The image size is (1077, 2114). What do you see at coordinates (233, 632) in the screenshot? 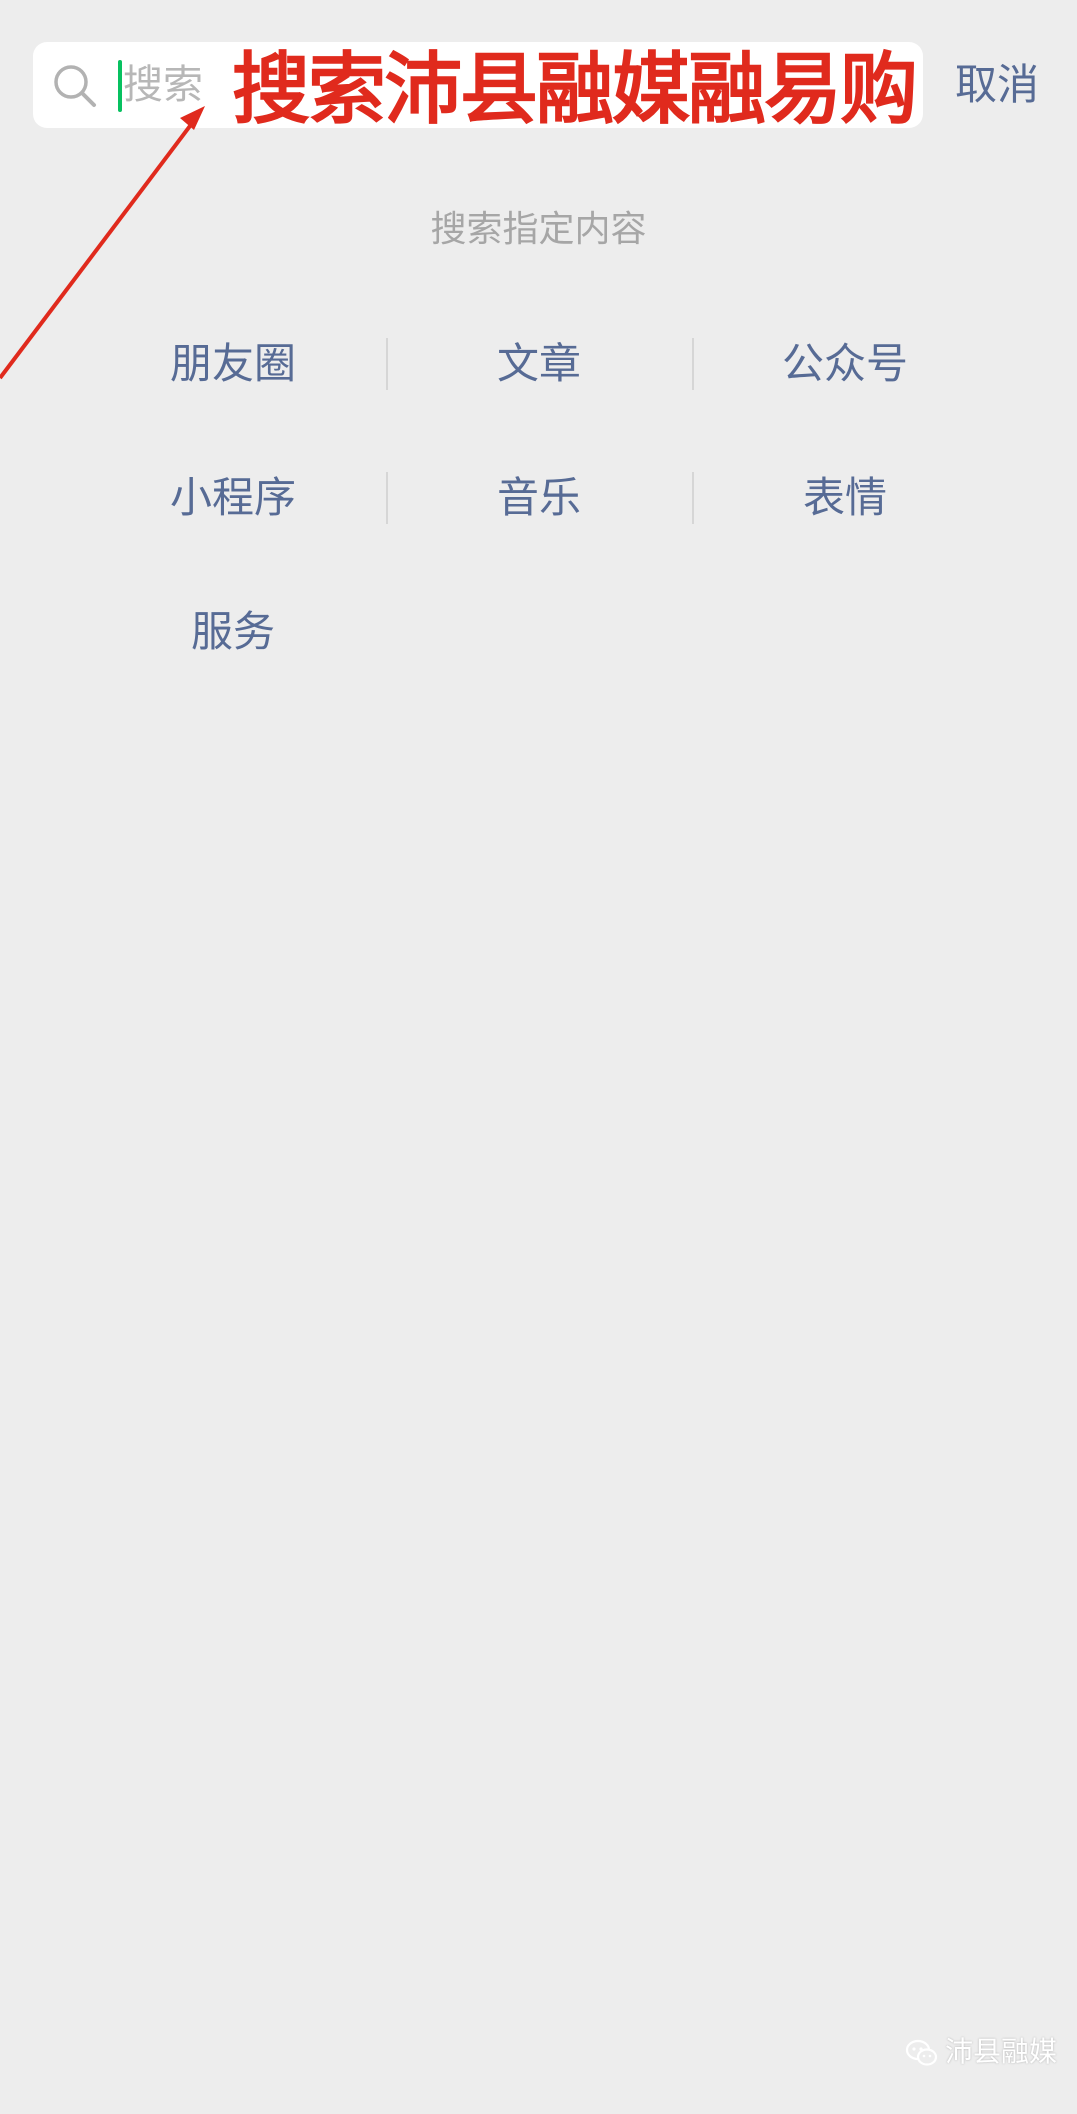
I see `category-services: 服务` at bounding box center [233, 632].